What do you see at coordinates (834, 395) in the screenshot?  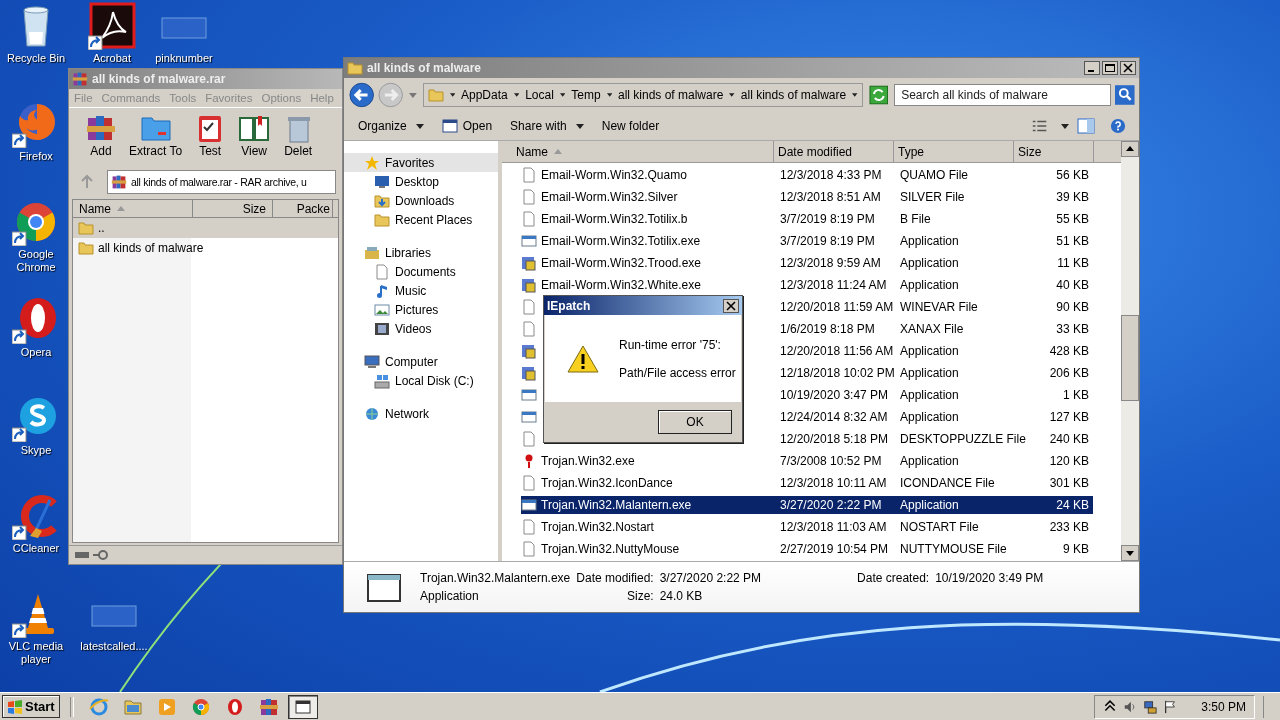 I see `date-modified: 10/19/2020 3:47 PM` at bounding box center [834, 395].